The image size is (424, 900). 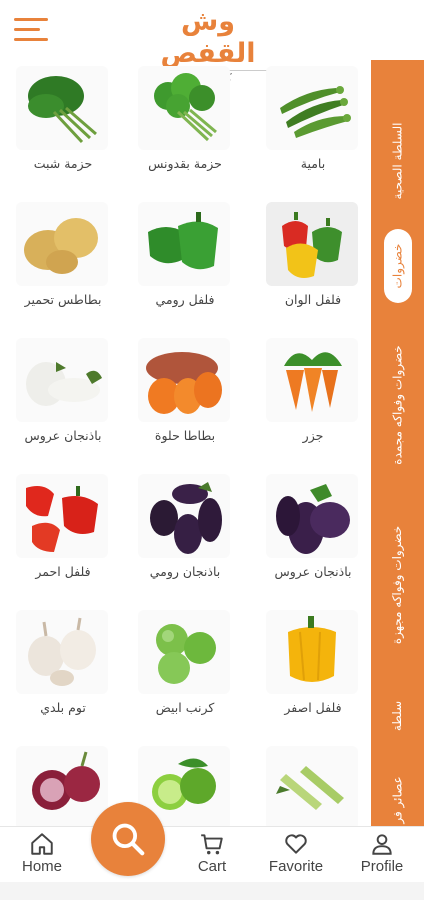 What do you see at coordinates (184, 652) in the screenshot?
I see `brussels-sprouts-image` at bounding box center [184, 652].